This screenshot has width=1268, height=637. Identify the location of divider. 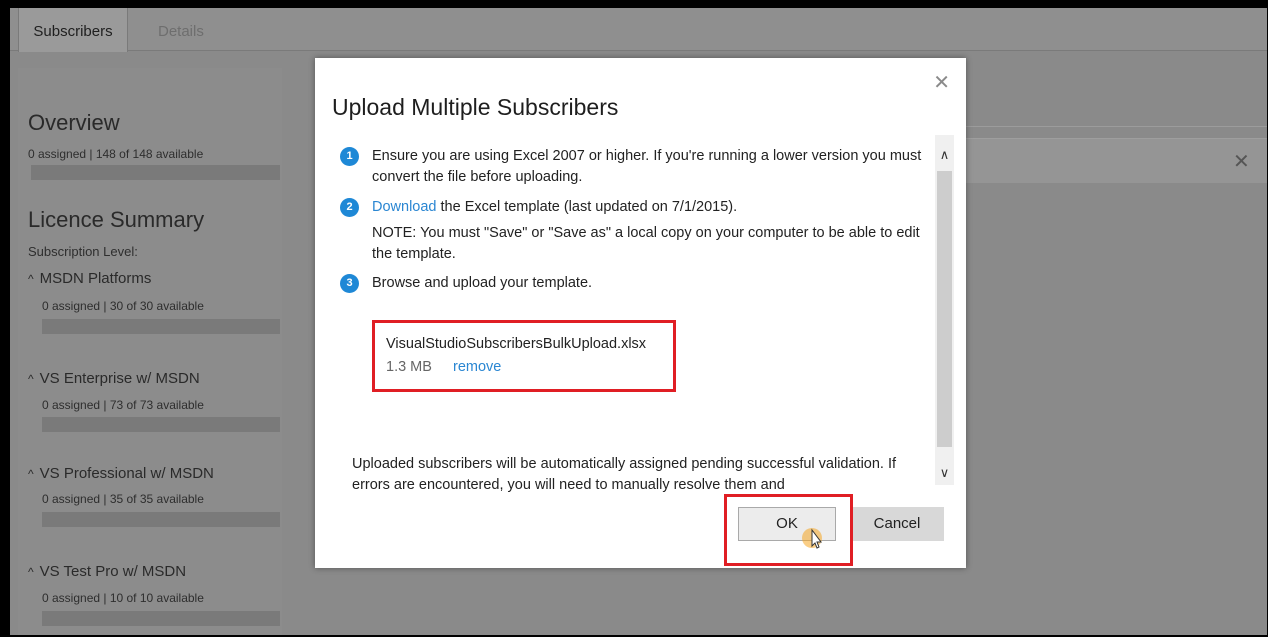
(1108, 126).